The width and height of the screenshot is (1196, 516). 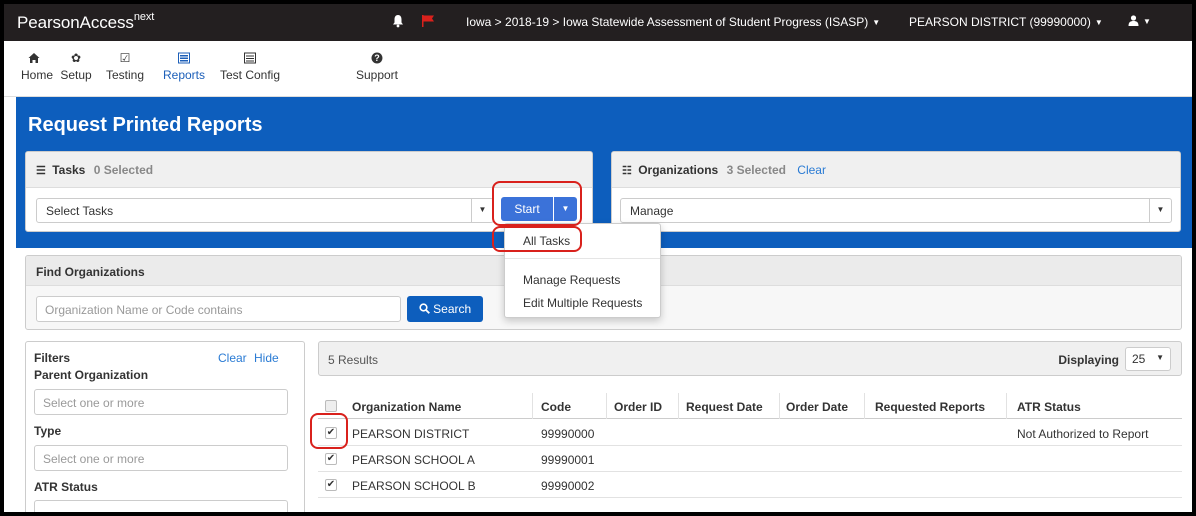 What do you see at coordinates (184, 75) in the screenshot?
I see `nav-label: Reports` at bounding box center [184, 75].